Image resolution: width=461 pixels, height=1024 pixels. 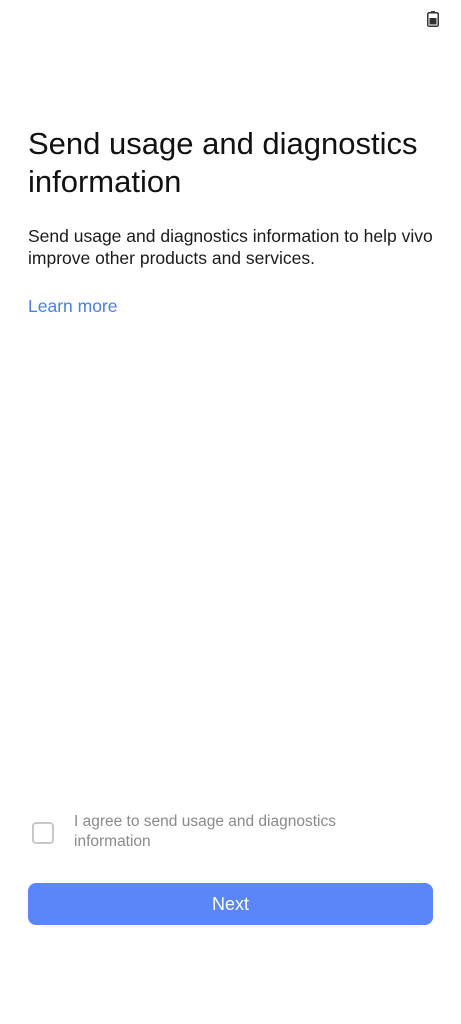 What do you see at coordinates (230, 18) in the screenshot?
I see `status-bar` at bounding box center [230, 18].